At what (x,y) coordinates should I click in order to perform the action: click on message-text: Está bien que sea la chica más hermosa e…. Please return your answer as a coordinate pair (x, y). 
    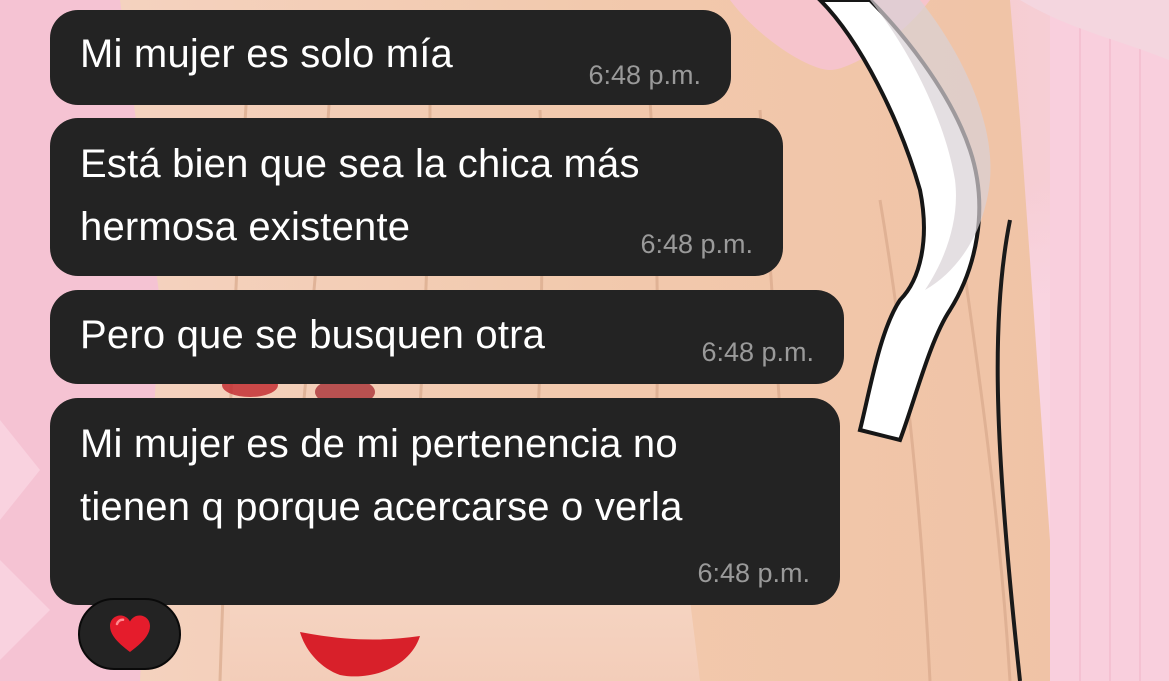
    Looking at the image, I should click on (360, 195).